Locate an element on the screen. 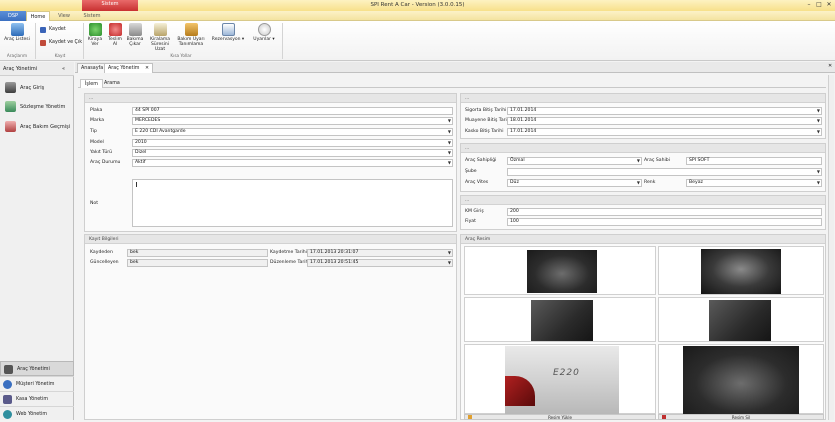 The height and width of the screenshot is (422, 835). close-button: ✕ is located at coordinates (829, 5).